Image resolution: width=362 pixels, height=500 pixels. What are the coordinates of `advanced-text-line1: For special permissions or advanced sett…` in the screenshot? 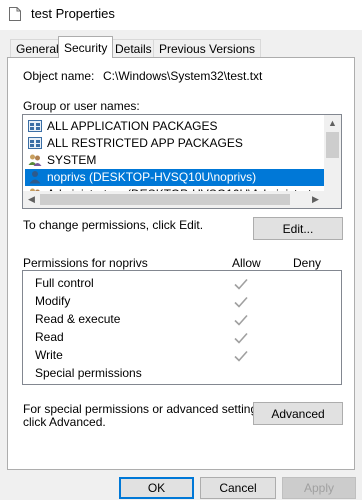 It's located at (145, 409).